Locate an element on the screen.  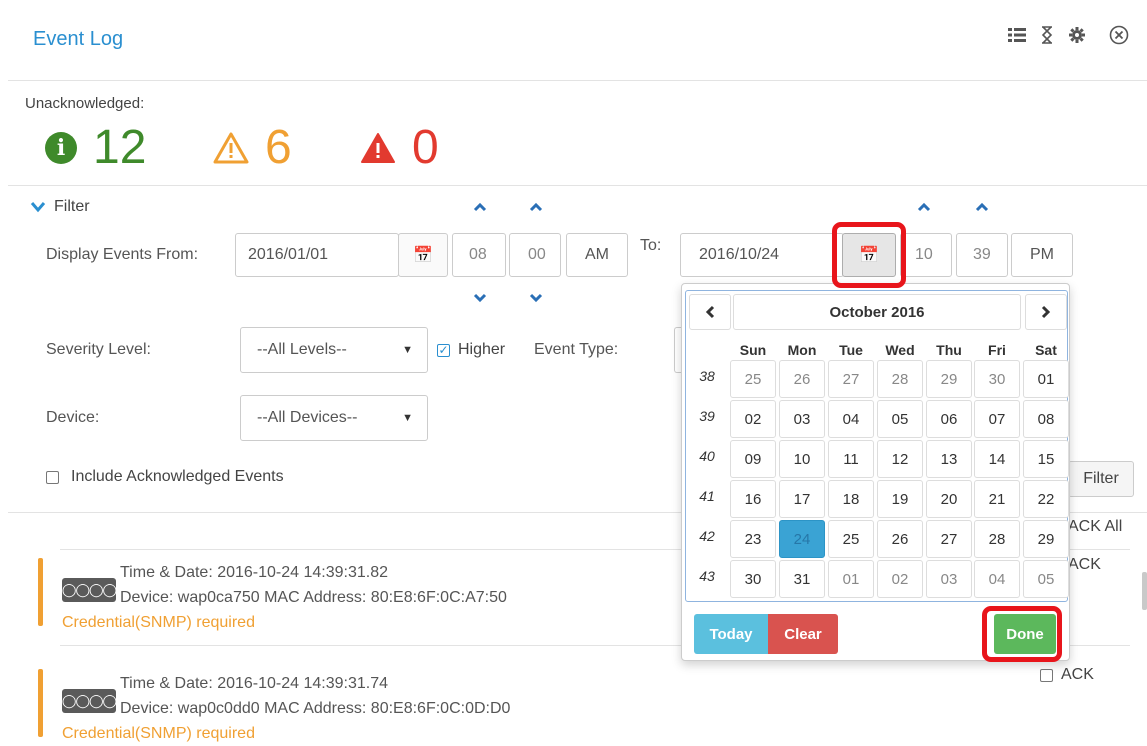
calendar-day: 13 is located at coordinates (949, 459).